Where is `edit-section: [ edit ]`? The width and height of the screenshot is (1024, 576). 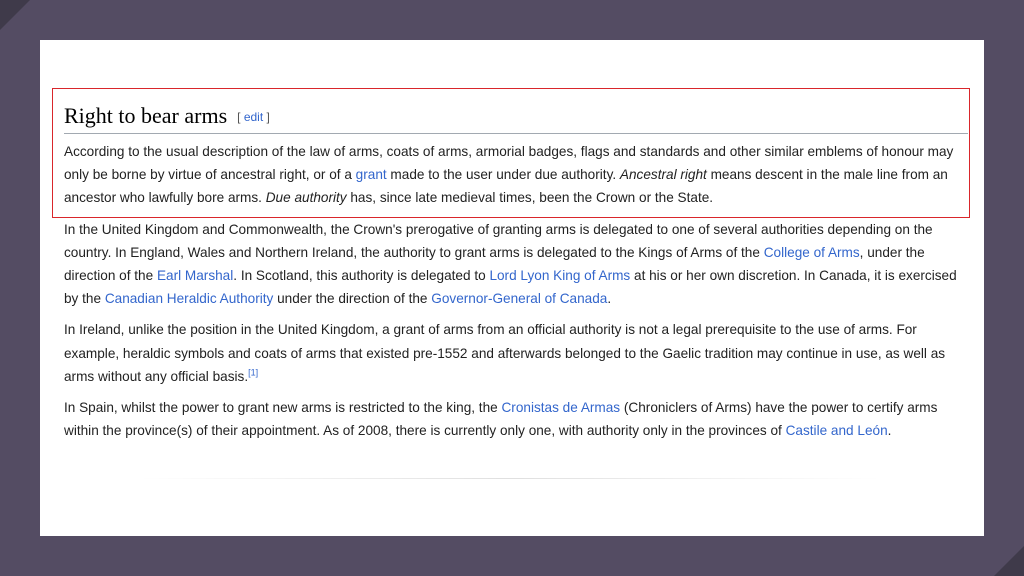
edit-section: [ edit ] is located at coordinates (253, 117).